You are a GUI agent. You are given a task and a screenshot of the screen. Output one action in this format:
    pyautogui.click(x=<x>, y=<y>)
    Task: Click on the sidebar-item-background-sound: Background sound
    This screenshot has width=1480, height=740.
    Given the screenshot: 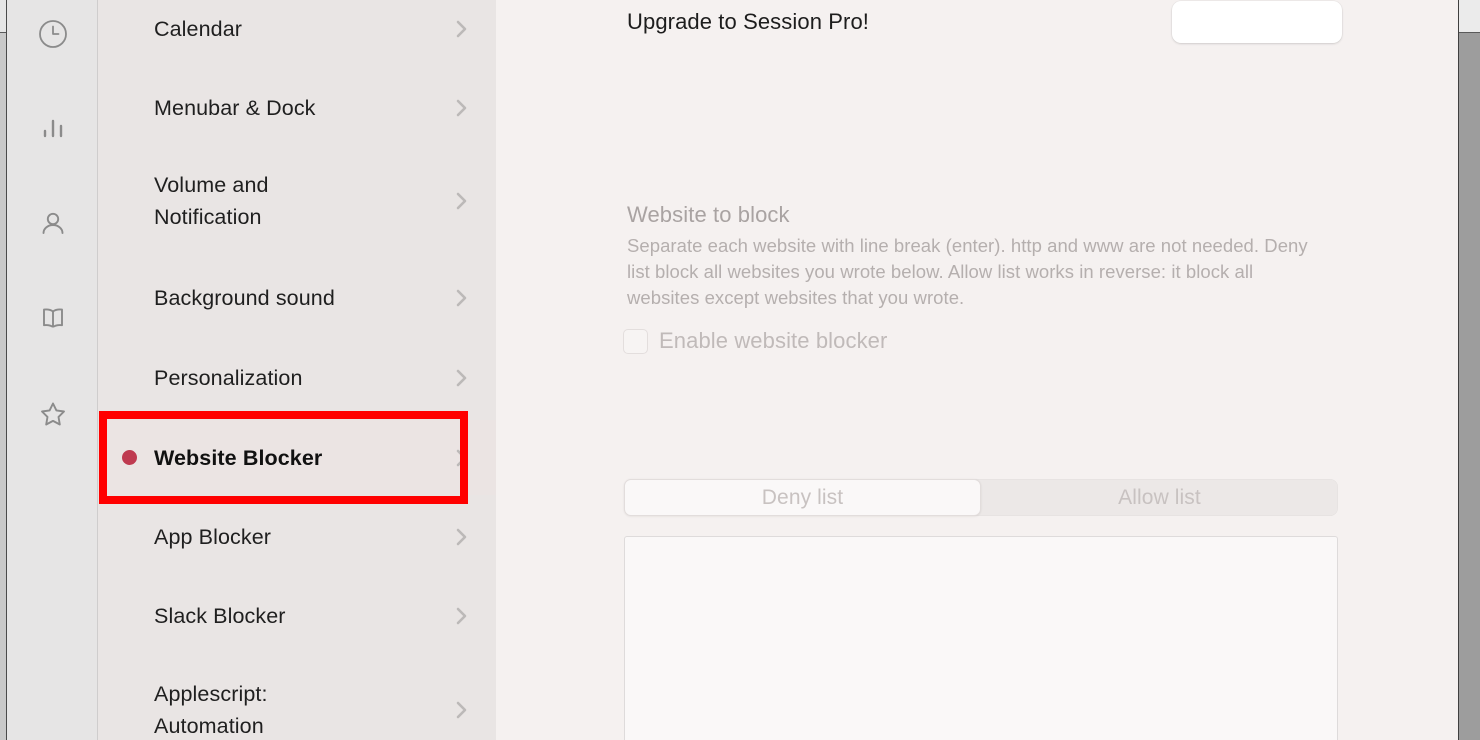 What is the action you would take?
    pyautogui.click(x=297, y=298)
    